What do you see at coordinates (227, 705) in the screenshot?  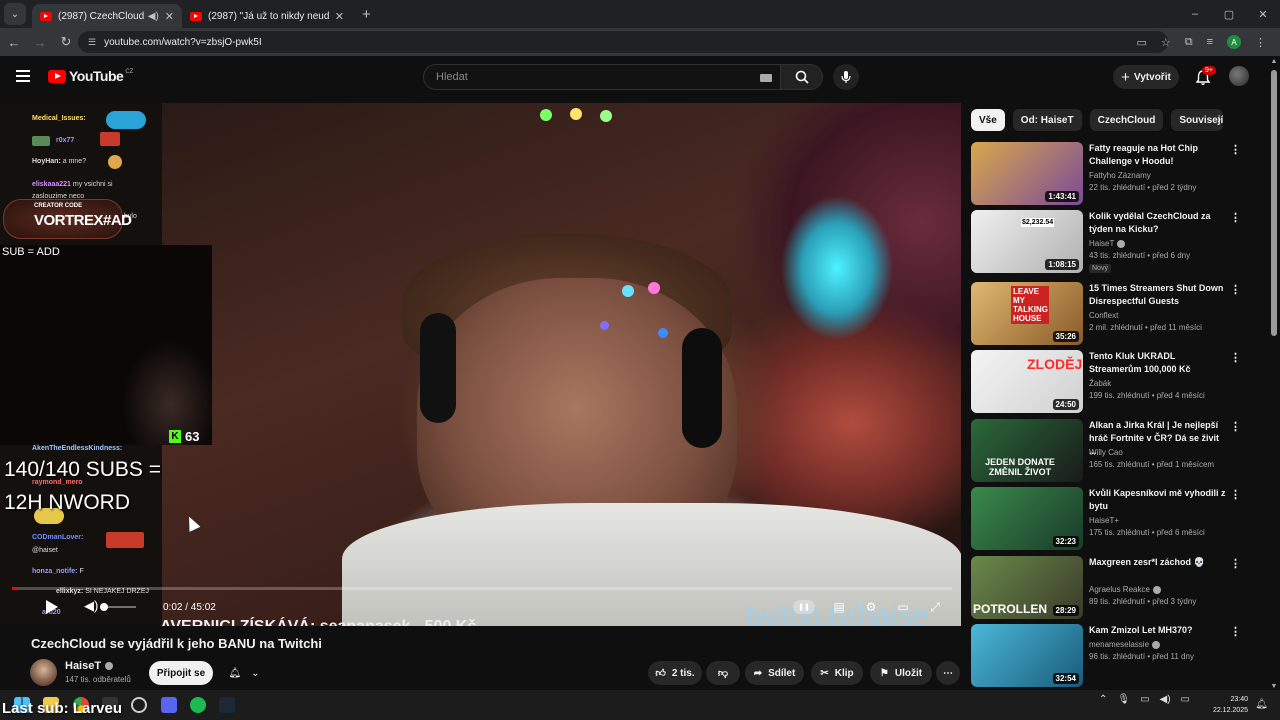 I see `steam-icon` at bounding box center [227, 705].